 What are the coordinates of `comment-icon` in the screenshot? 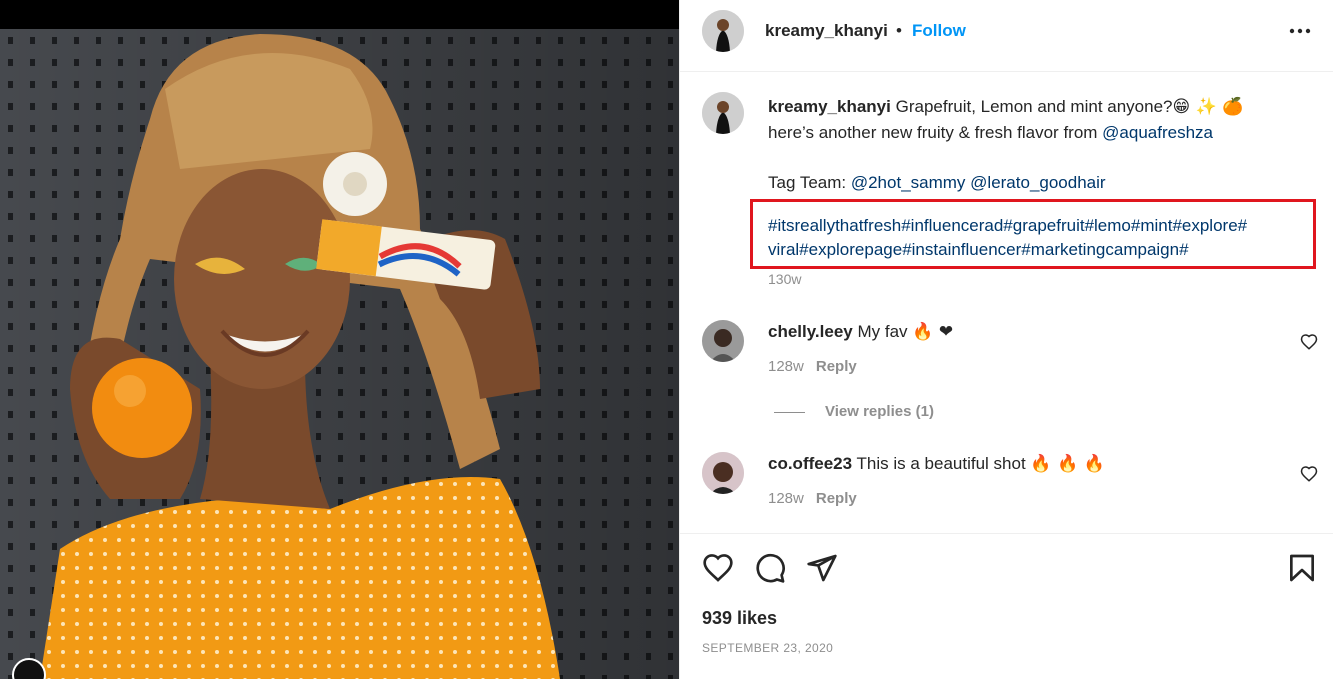 It's located at (770, 568).